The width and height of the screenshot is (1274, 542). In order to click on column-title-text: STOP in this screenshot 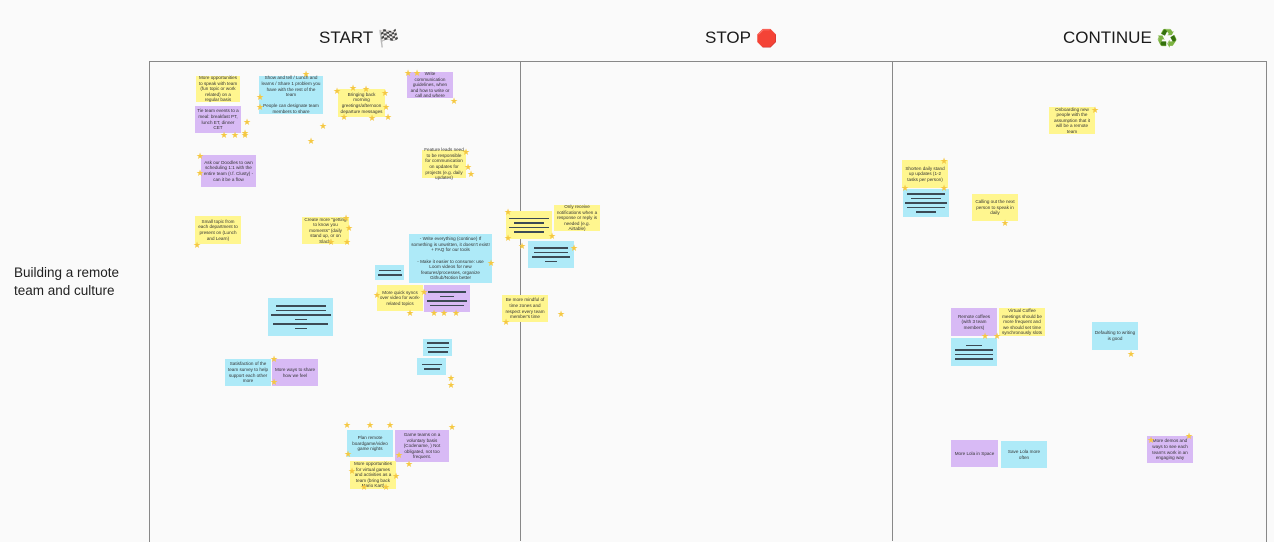, I will do `click(728, 37)`.